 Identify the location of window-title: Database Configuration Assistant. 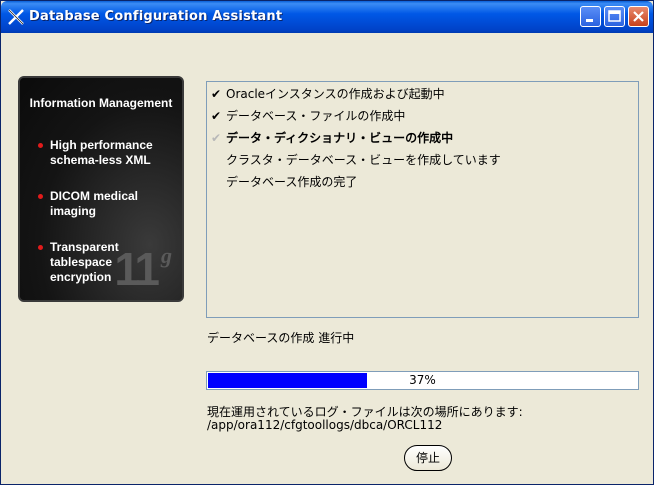
(156, 16).